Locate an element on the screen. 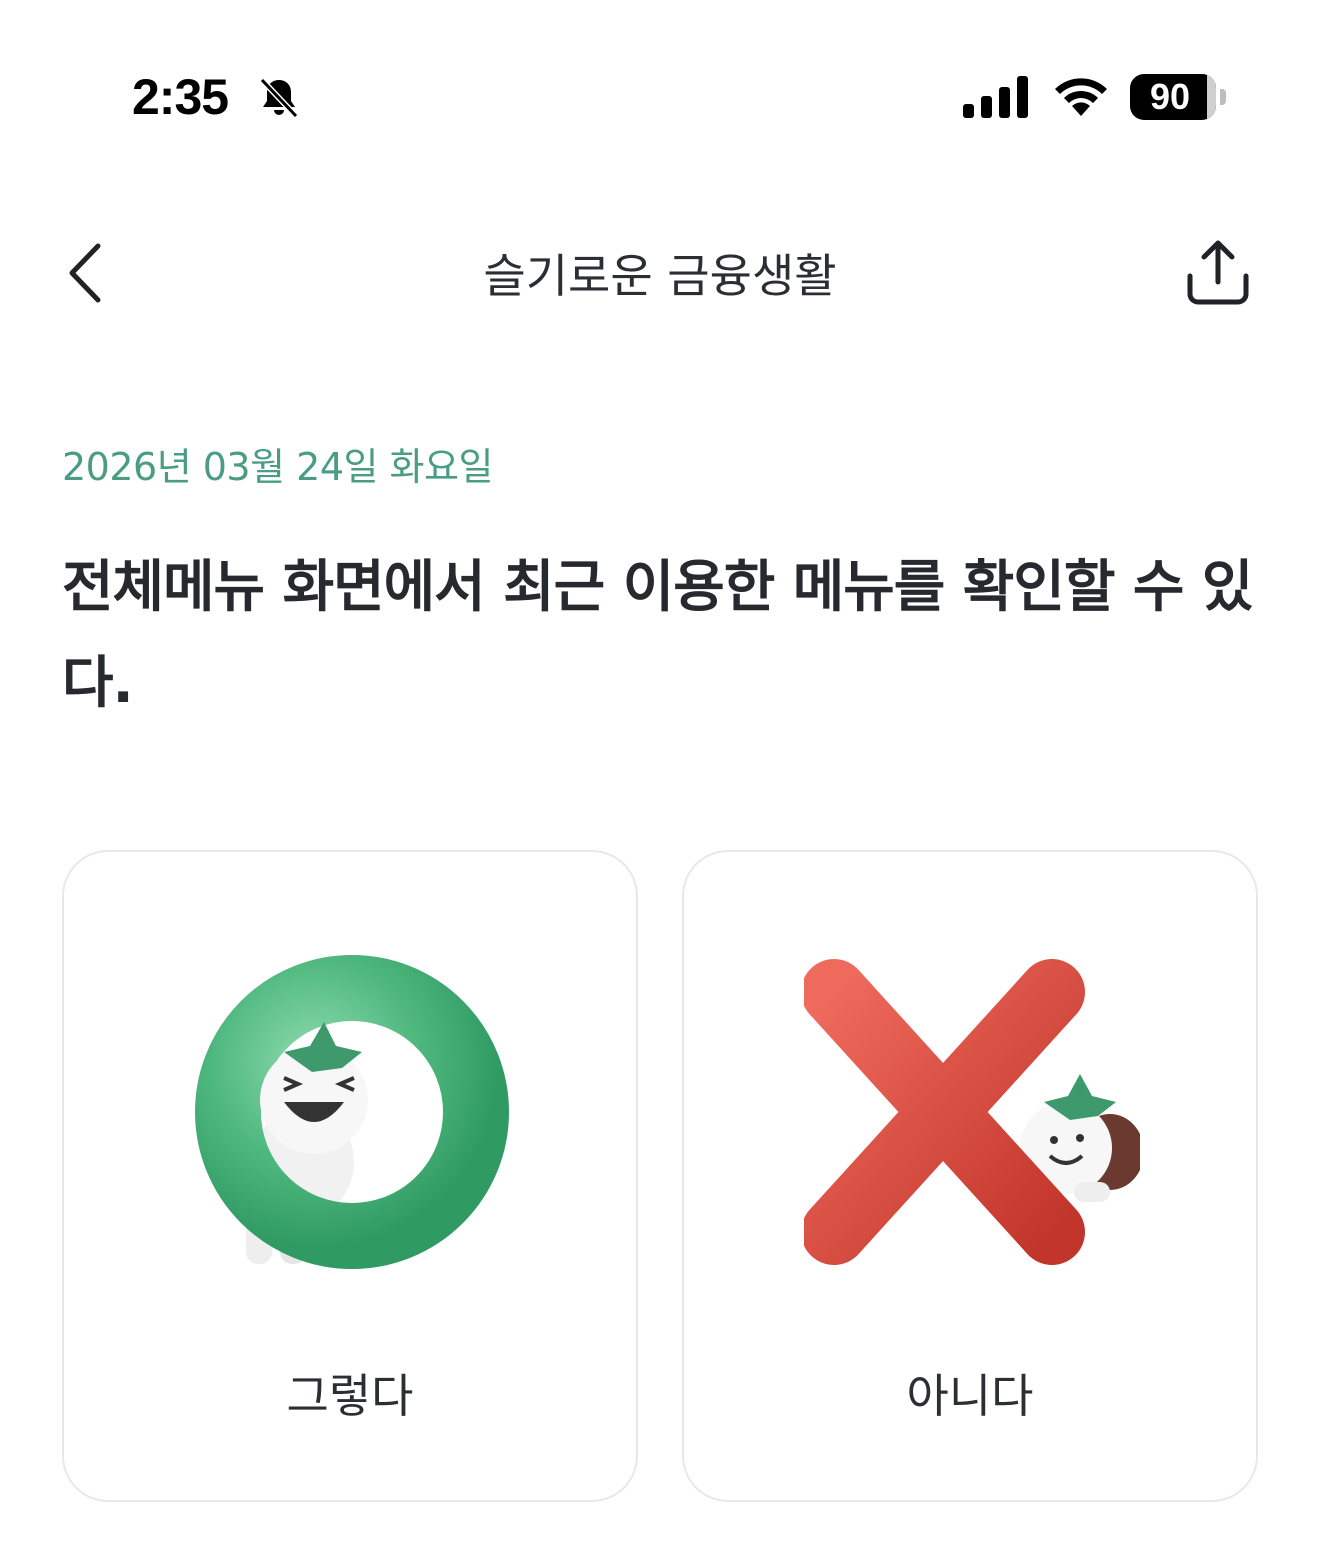 This screenshot has height=1552, width=1320. cellular-signal-icon is located at coordinates (995, 97).